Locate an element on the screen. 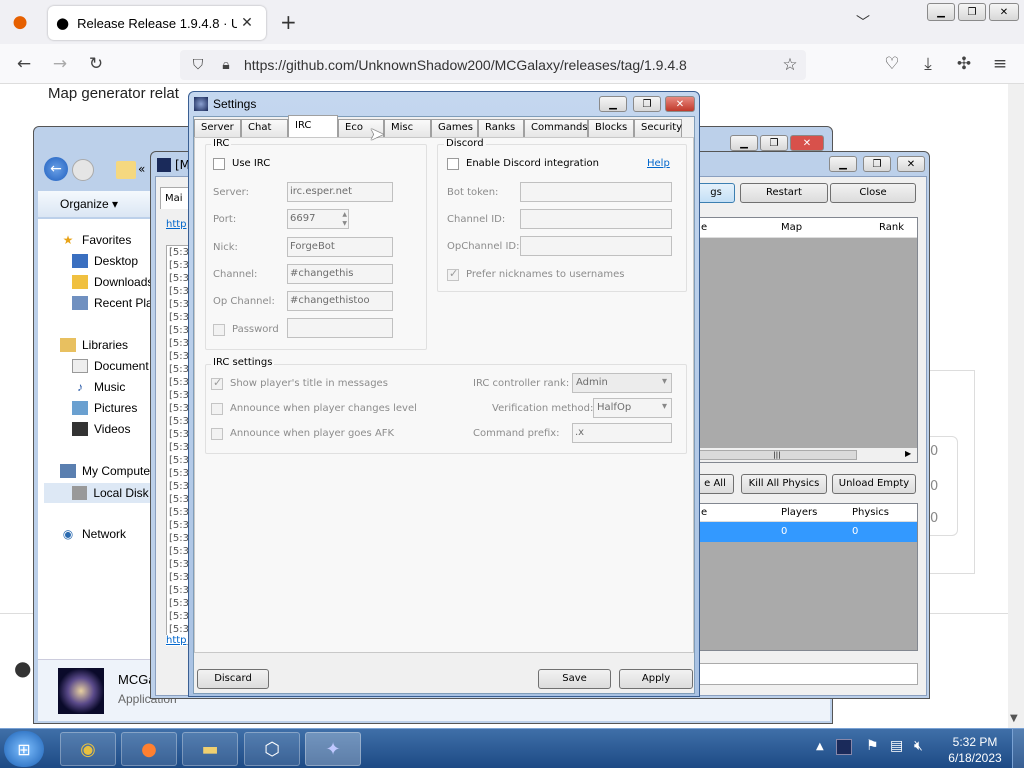 This screenshot has height=768, width=1024. tab-games: Games is located at coordinates (454, 128).